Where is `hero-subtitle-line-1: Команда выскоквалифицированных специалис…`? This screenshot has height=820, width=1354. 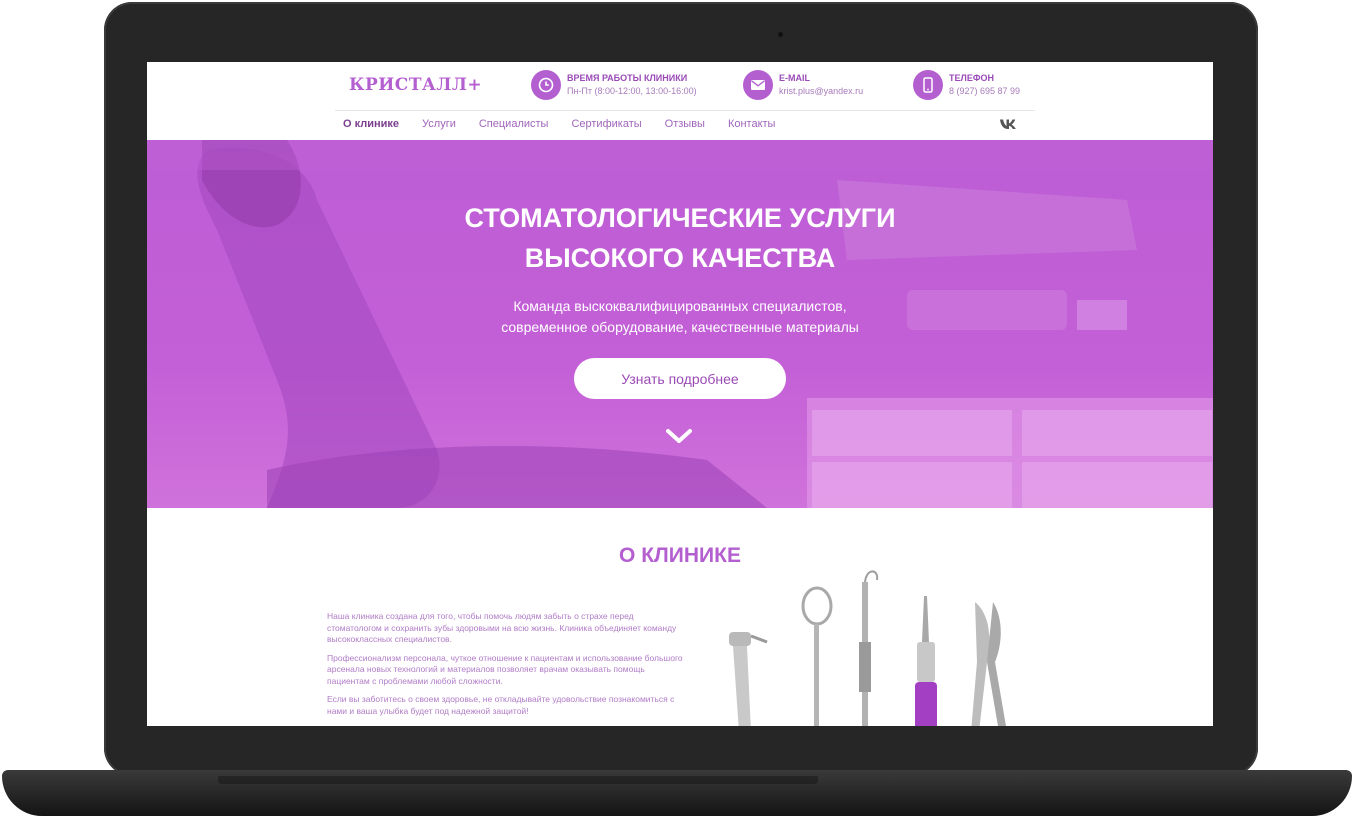
hero-subtitle-line-1: Команда выскоквалифицированных специалис… is located at coordinates (680, 306).